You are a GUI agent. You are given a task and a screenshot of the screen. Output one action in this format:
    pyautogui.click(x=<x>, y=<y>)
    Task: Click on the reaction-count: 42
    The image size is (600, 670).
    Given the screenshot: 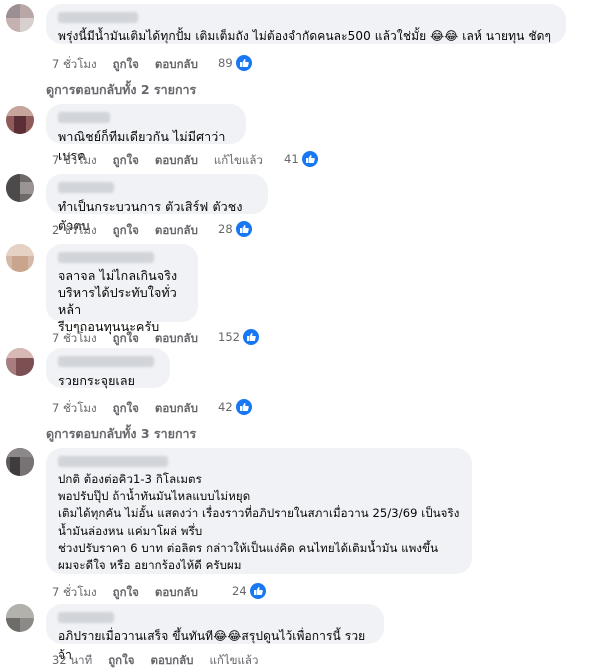 What is the action you would take?
    pyautogui.click(x=235, y=407)
    